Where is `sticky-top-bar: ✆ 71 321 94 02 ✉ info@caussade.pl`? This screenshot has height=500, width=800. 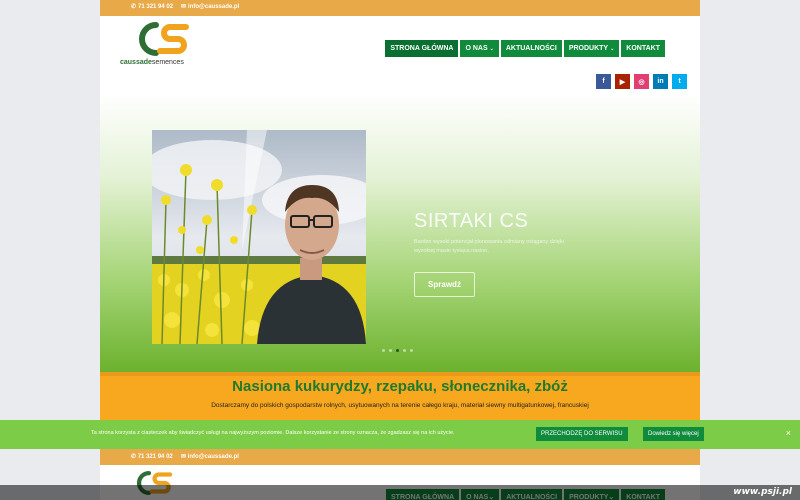 sticky-top-bar: ✆ 71 321 94 02 ✉ info@caussade.pl is located at coordinates (400, 457).